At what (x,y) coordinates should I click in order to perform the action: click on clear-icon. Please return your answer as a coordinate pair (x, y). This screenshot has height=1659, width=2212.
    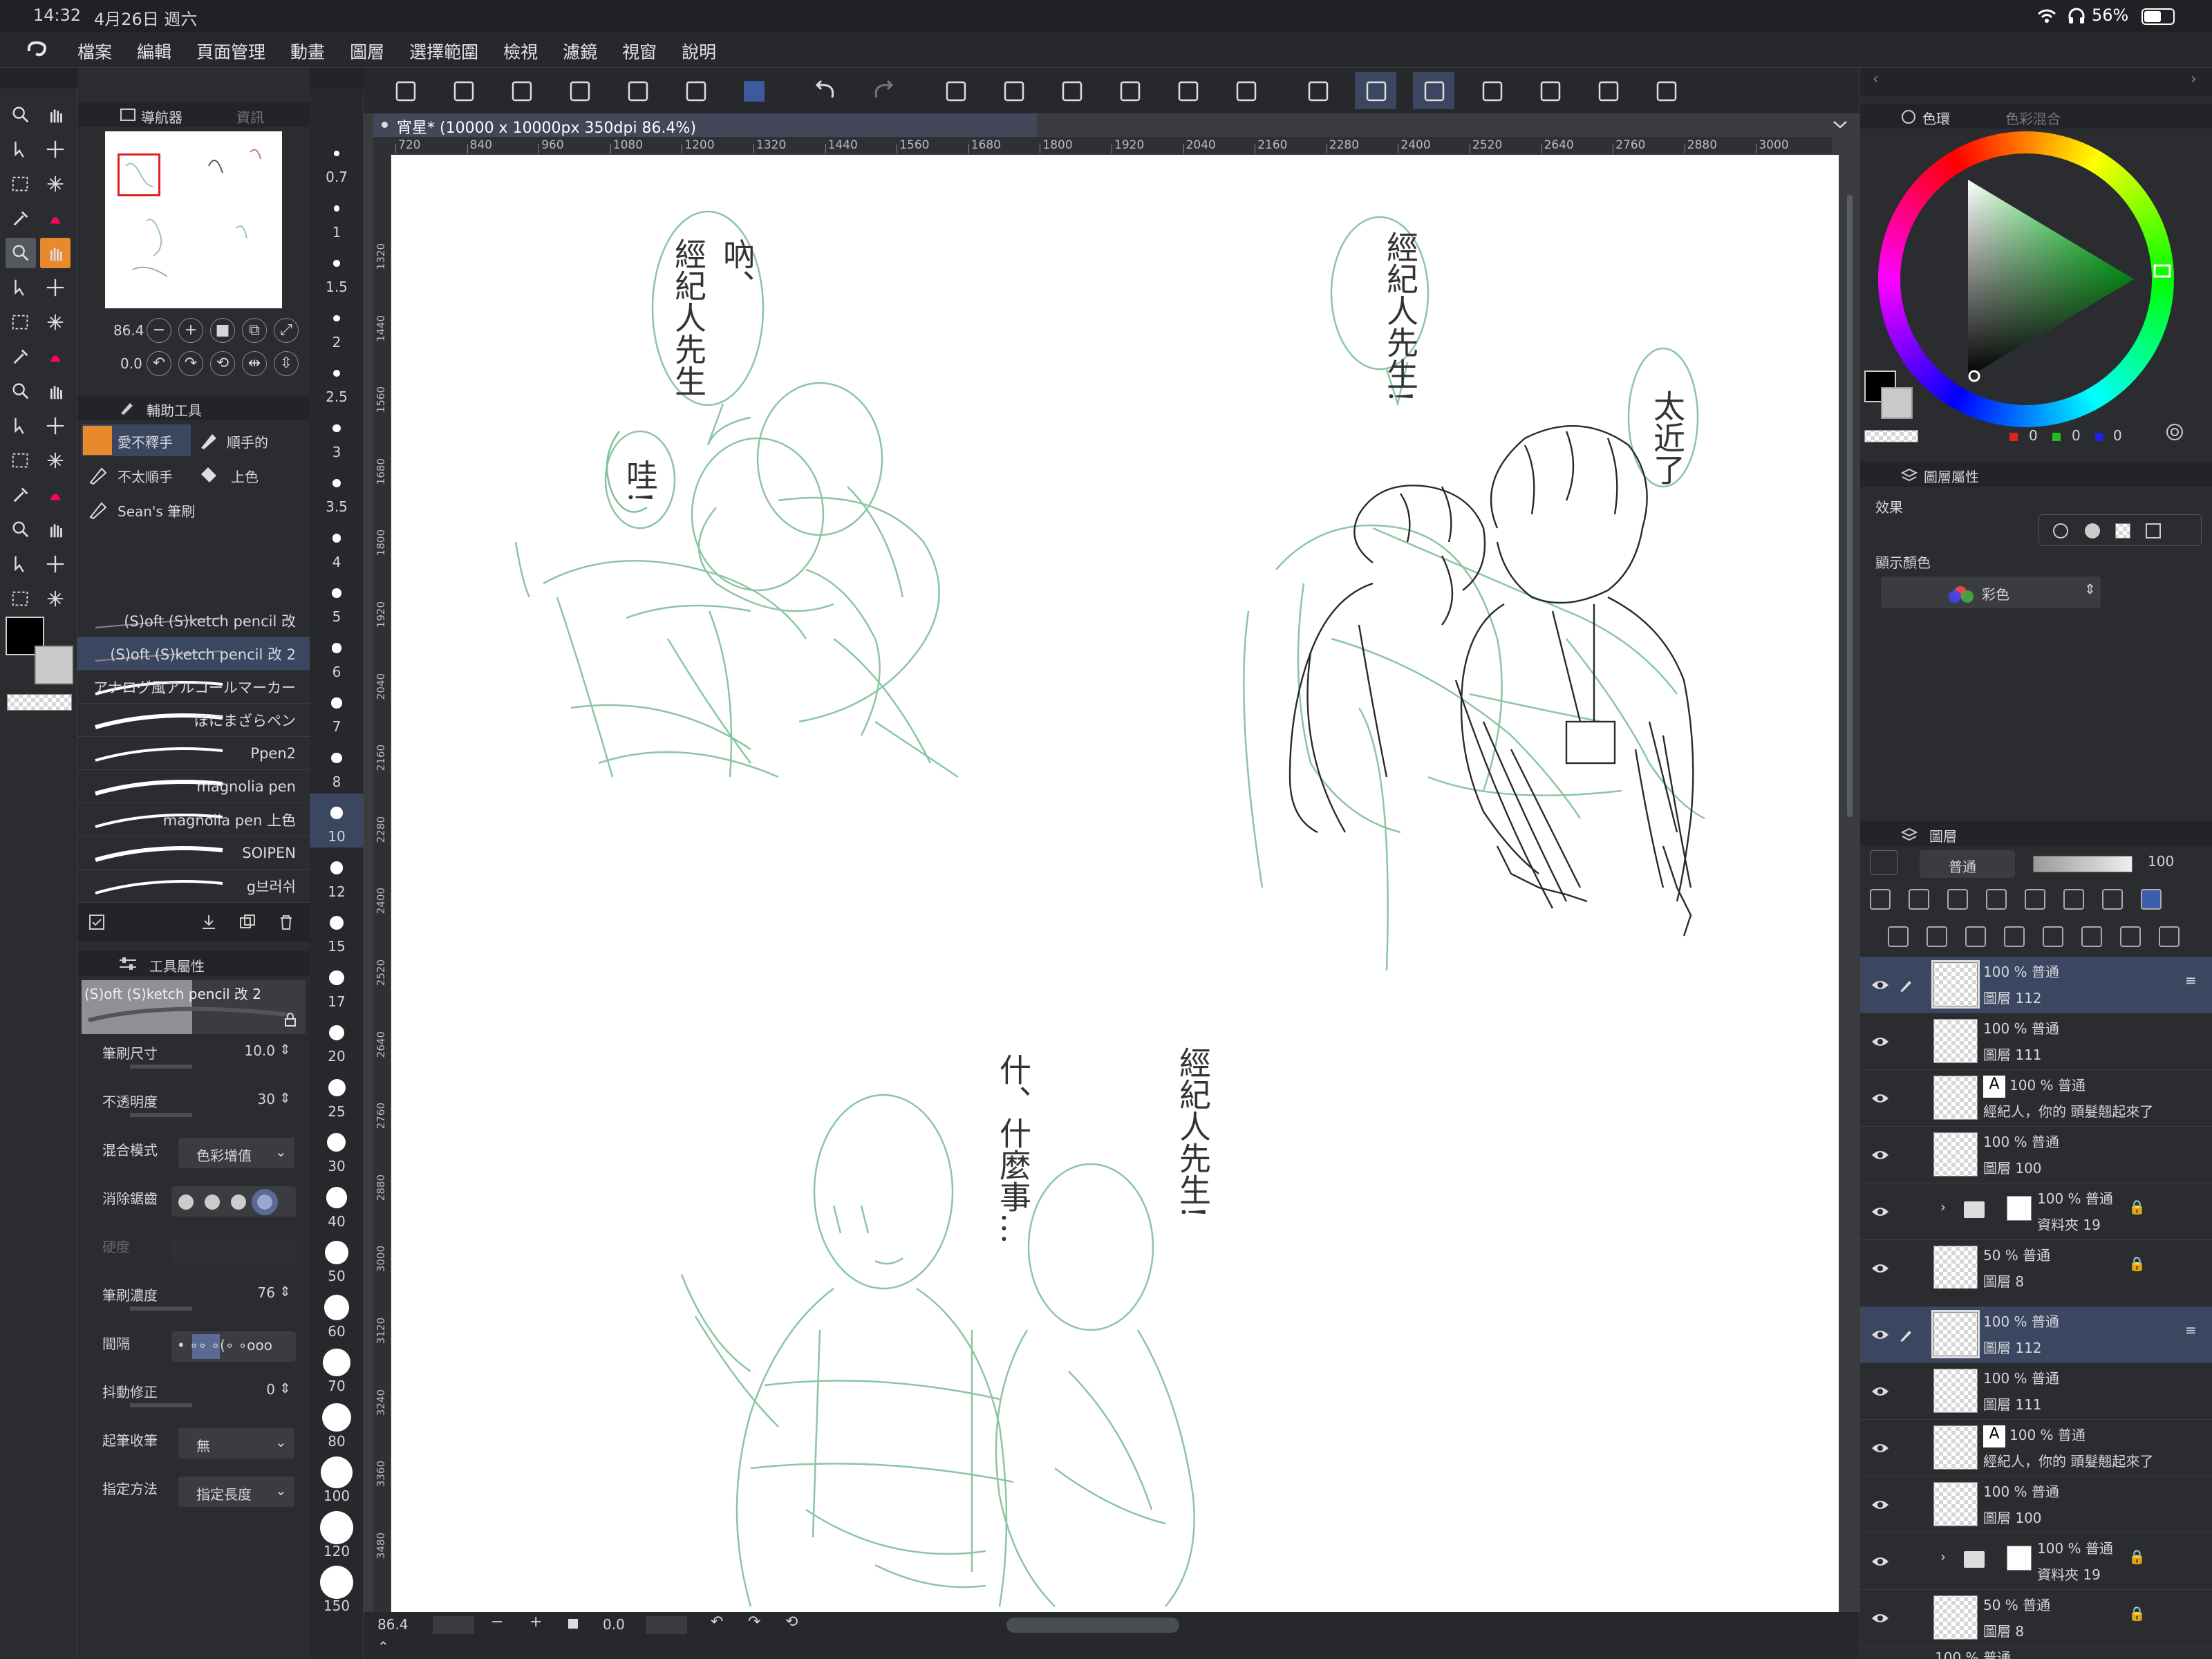
    Looking at the image, I should click on (1071, 90).